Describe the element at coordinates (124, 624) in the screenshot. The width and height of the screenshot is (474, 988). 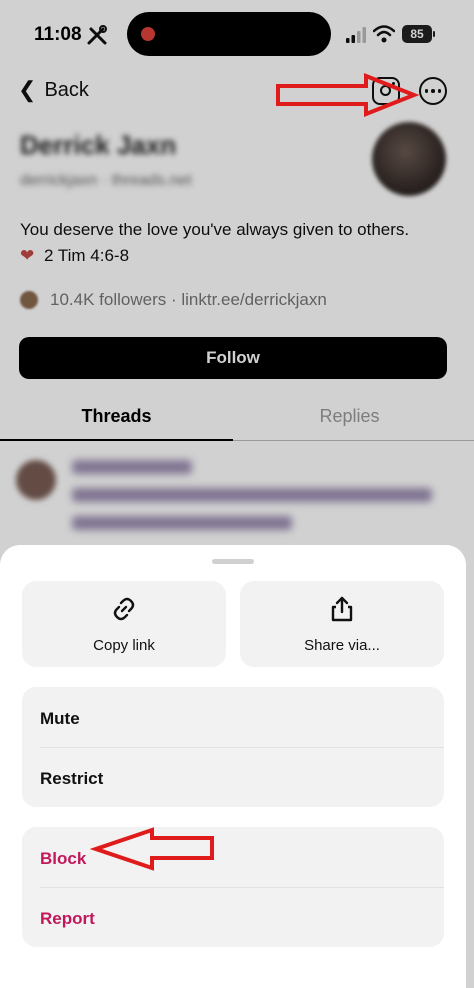
I see `copy-link-button: Copy link` at that location.